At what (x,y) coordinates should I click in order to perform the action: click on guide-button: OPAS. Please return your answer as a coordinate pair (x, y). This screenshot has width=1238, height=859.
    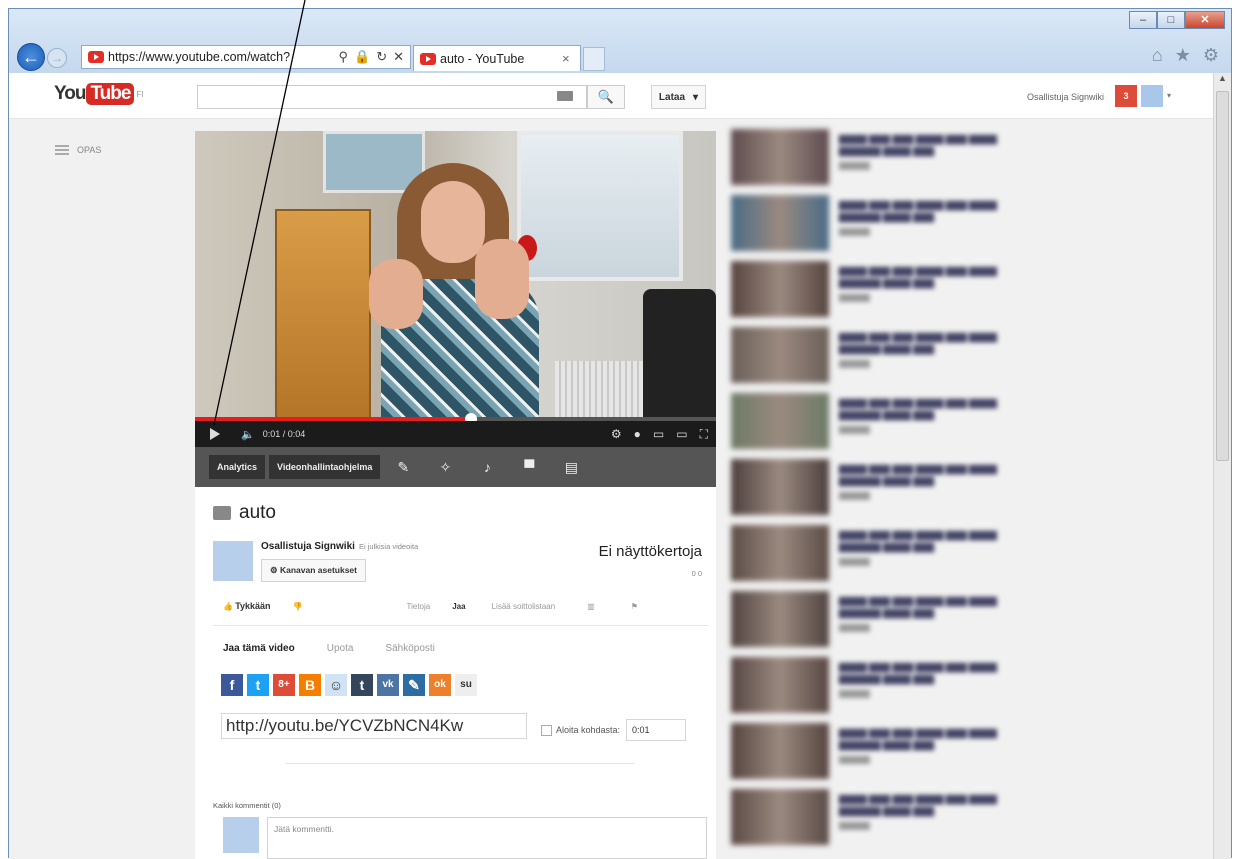
    Looking at the image, I should click on (78, 150).